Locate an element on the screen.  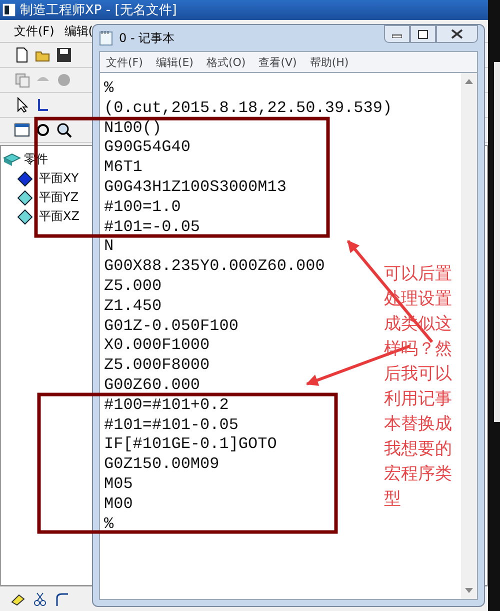
menu-item: 查看(V) is located at coordinates (277, 62).